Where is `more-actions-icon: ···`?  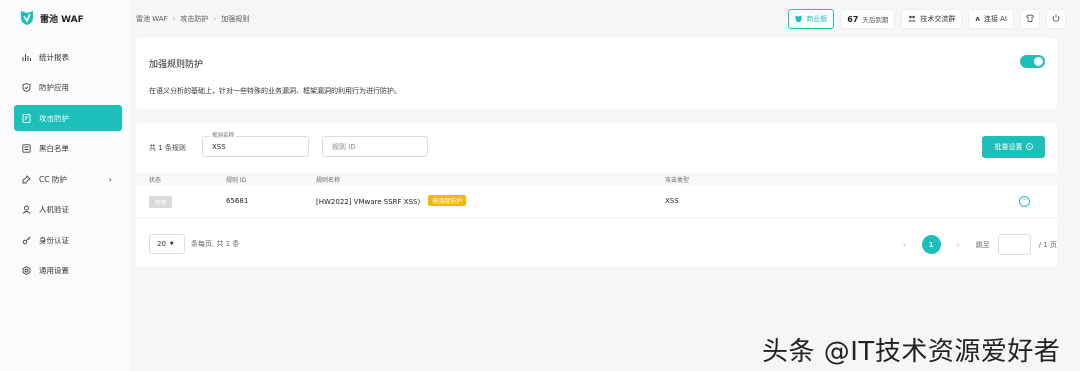 more-actions-icon: ··· is located at coordinates (1024, 201).